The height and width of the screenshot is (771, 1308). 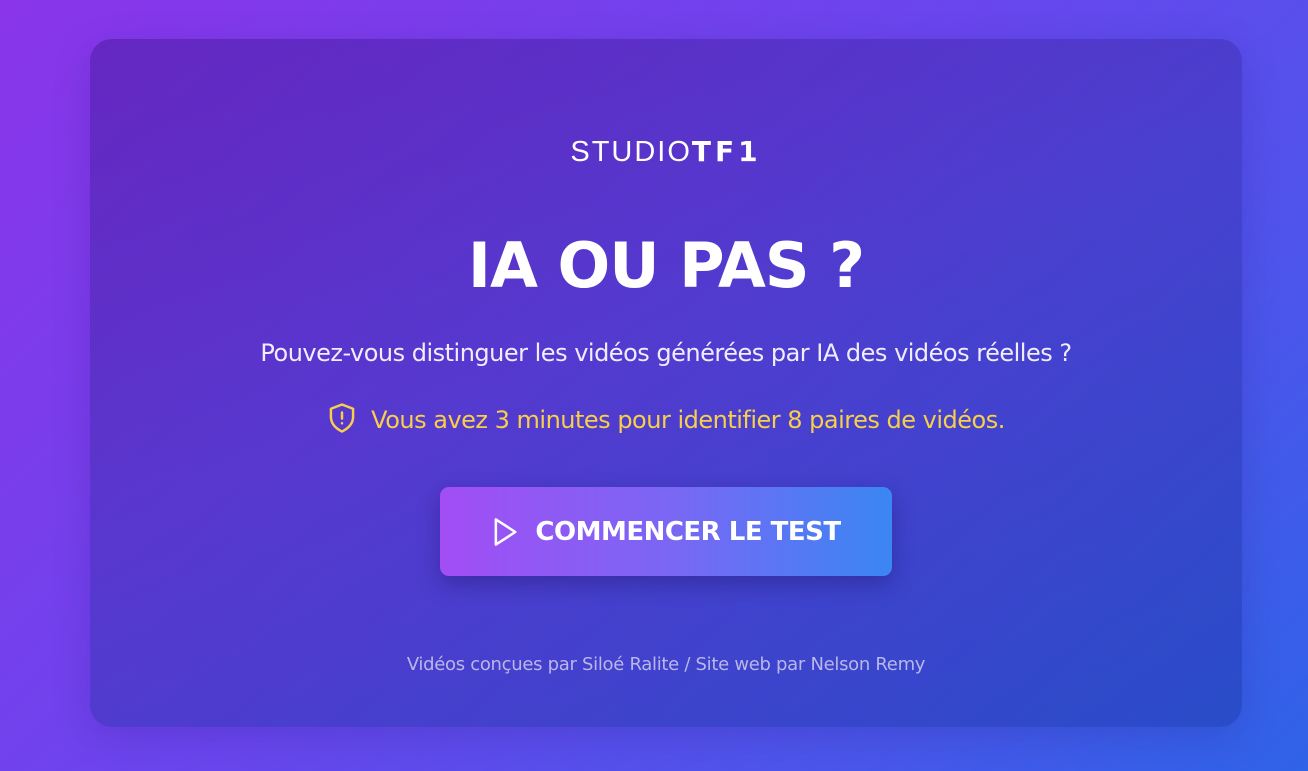 What do you see at coordinates (505, 531) in the screenshot?
I see `play-icon` at bounding box center [505, 531].